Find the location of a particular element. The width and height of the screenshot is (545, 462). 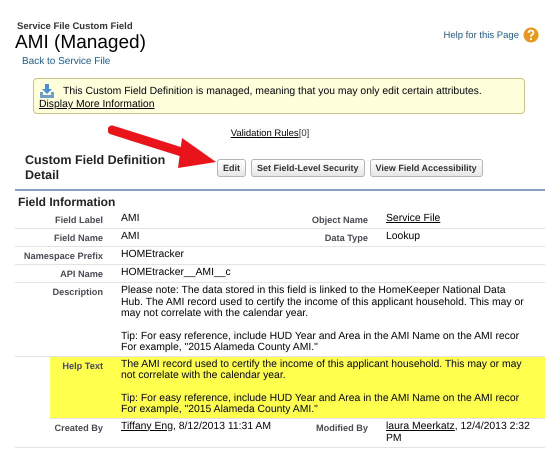

field-label: Object Name is located at coordinates (339, 220).